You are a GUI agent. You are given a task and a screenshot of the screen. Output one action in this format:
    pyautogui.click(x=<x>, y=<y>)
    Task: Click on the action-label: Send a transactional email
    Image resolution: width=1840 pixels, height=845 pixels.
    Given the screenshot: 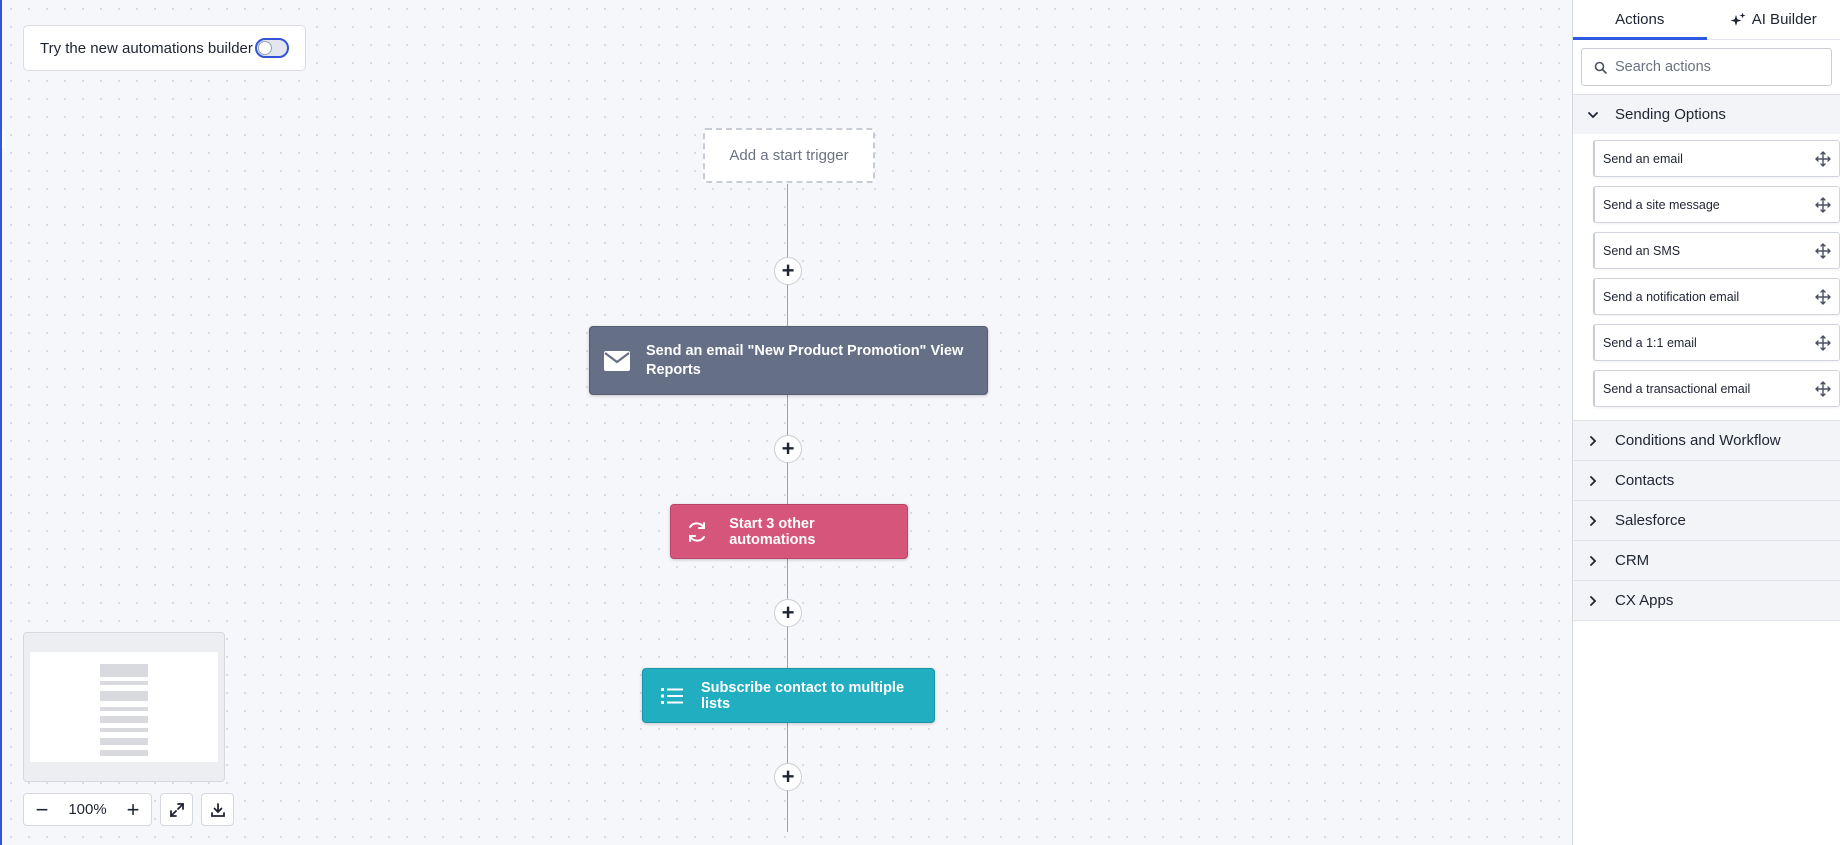 What is the action you would take?
    pyautogui.click(x=1677, y=388)
    